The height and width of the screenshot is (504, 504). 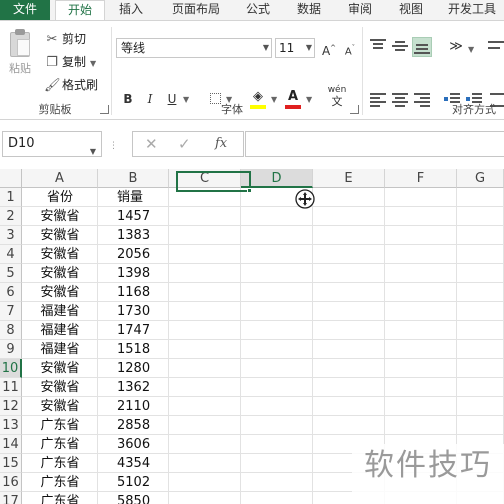 What do you see at coordinates (354, 109) in the screenshot?
I see `font-dialog-launcher-icon` at bounding box center [354, 109].